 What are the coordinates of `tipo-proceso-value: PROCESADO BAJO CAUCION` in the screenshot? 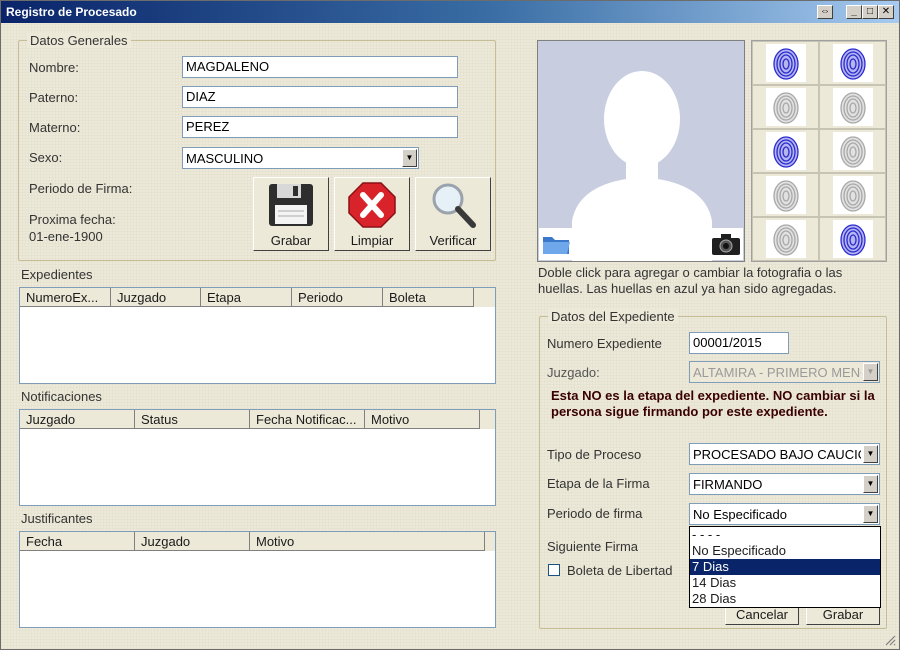 It's located at (777, 454).